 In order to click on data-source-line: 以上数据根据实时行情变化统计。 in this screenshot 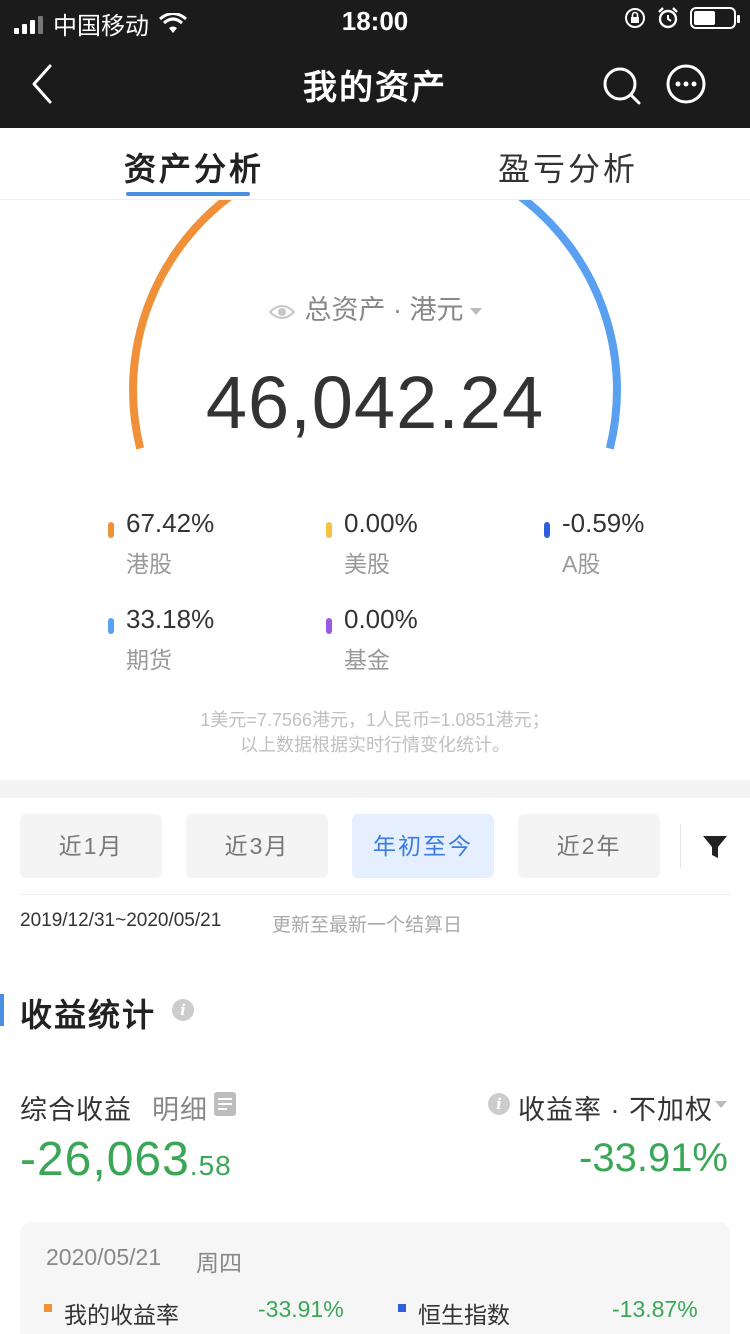, I will do `click(375, 745)`.